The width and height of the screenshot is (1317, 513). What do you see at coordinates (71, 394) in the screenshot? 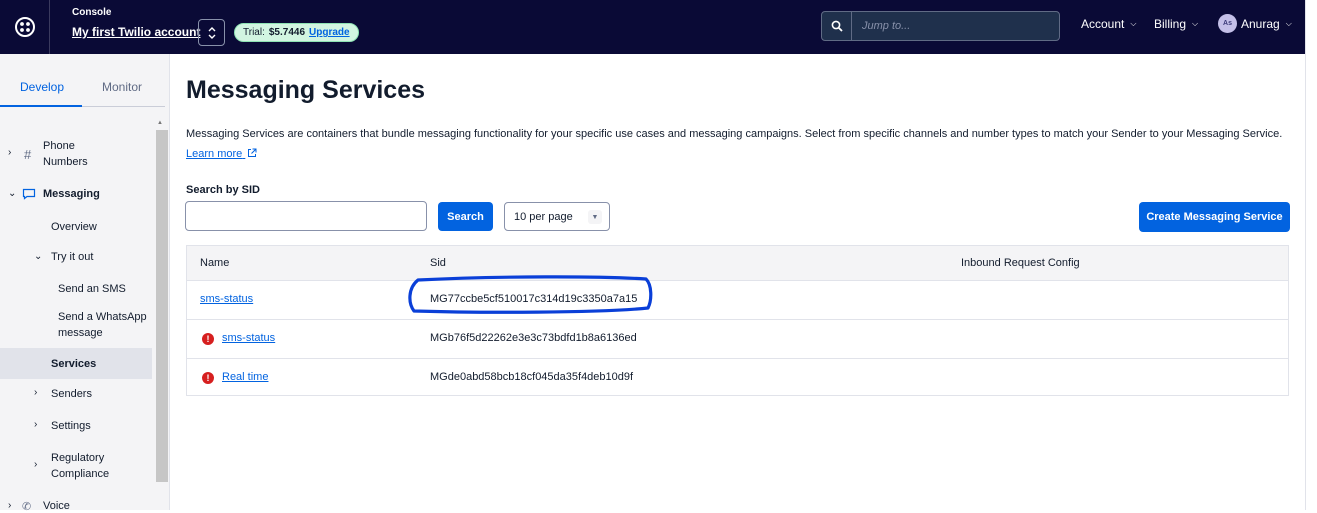
I see `sidebar-item-senders: Senders` at bounding box center [71, 394].